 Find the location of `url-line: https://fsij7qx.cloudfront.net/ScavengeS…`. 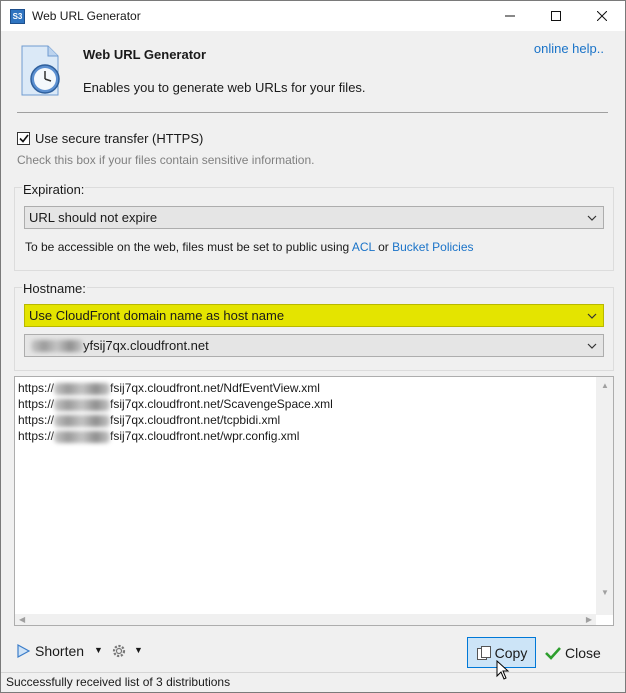

url-line: https://fsij7qx.cloudfront.net/ScavengeS… is located at coordinates (175, 404).